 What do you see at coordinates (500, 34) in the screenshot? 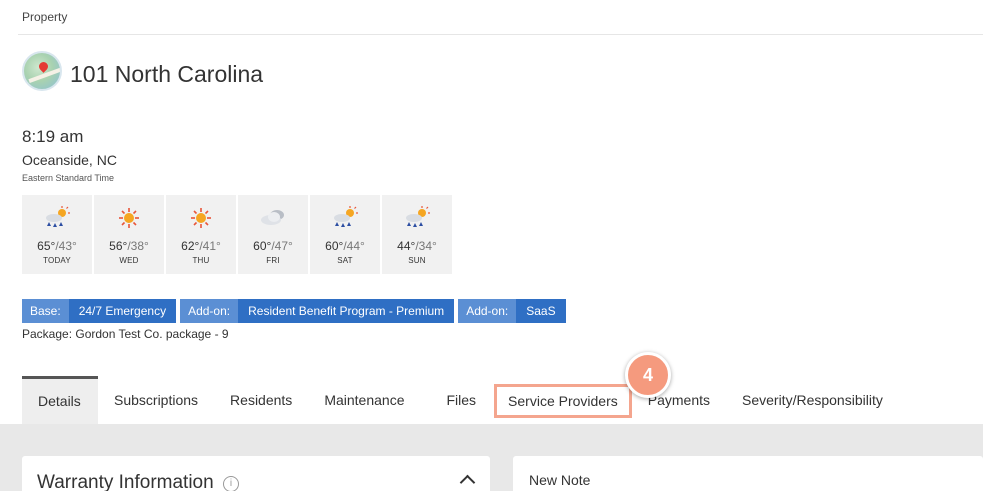
I see `divider` at bounding box center [500, 34].